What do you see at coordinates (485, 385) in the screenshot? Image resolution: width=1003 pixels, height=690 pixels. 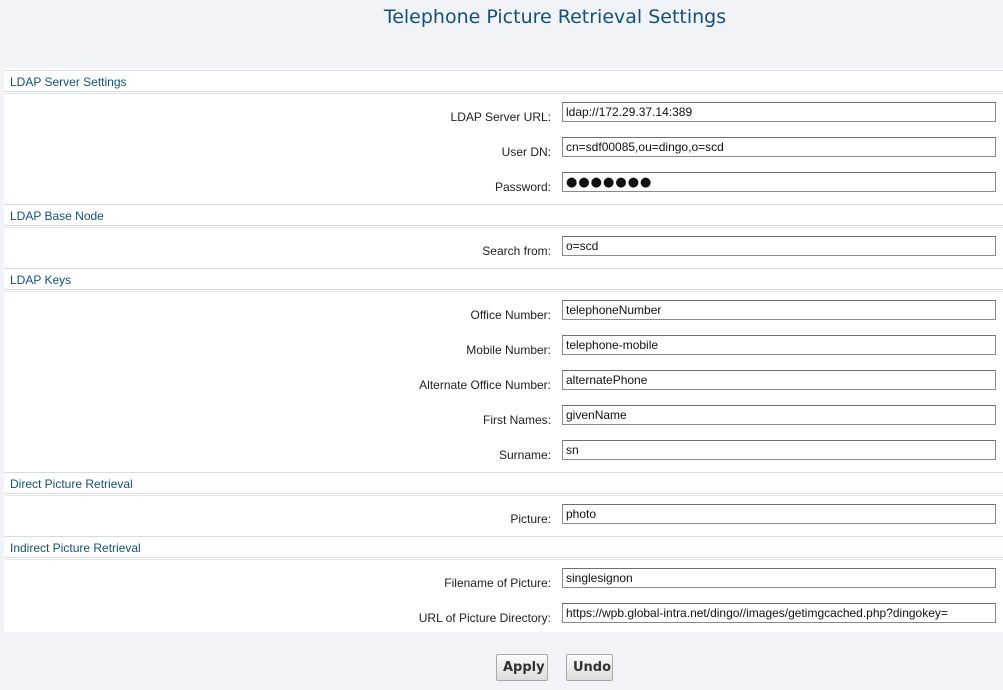 I see `label-alternate-office-number: Alternate Office Number:` at bounding box center [485, 385].